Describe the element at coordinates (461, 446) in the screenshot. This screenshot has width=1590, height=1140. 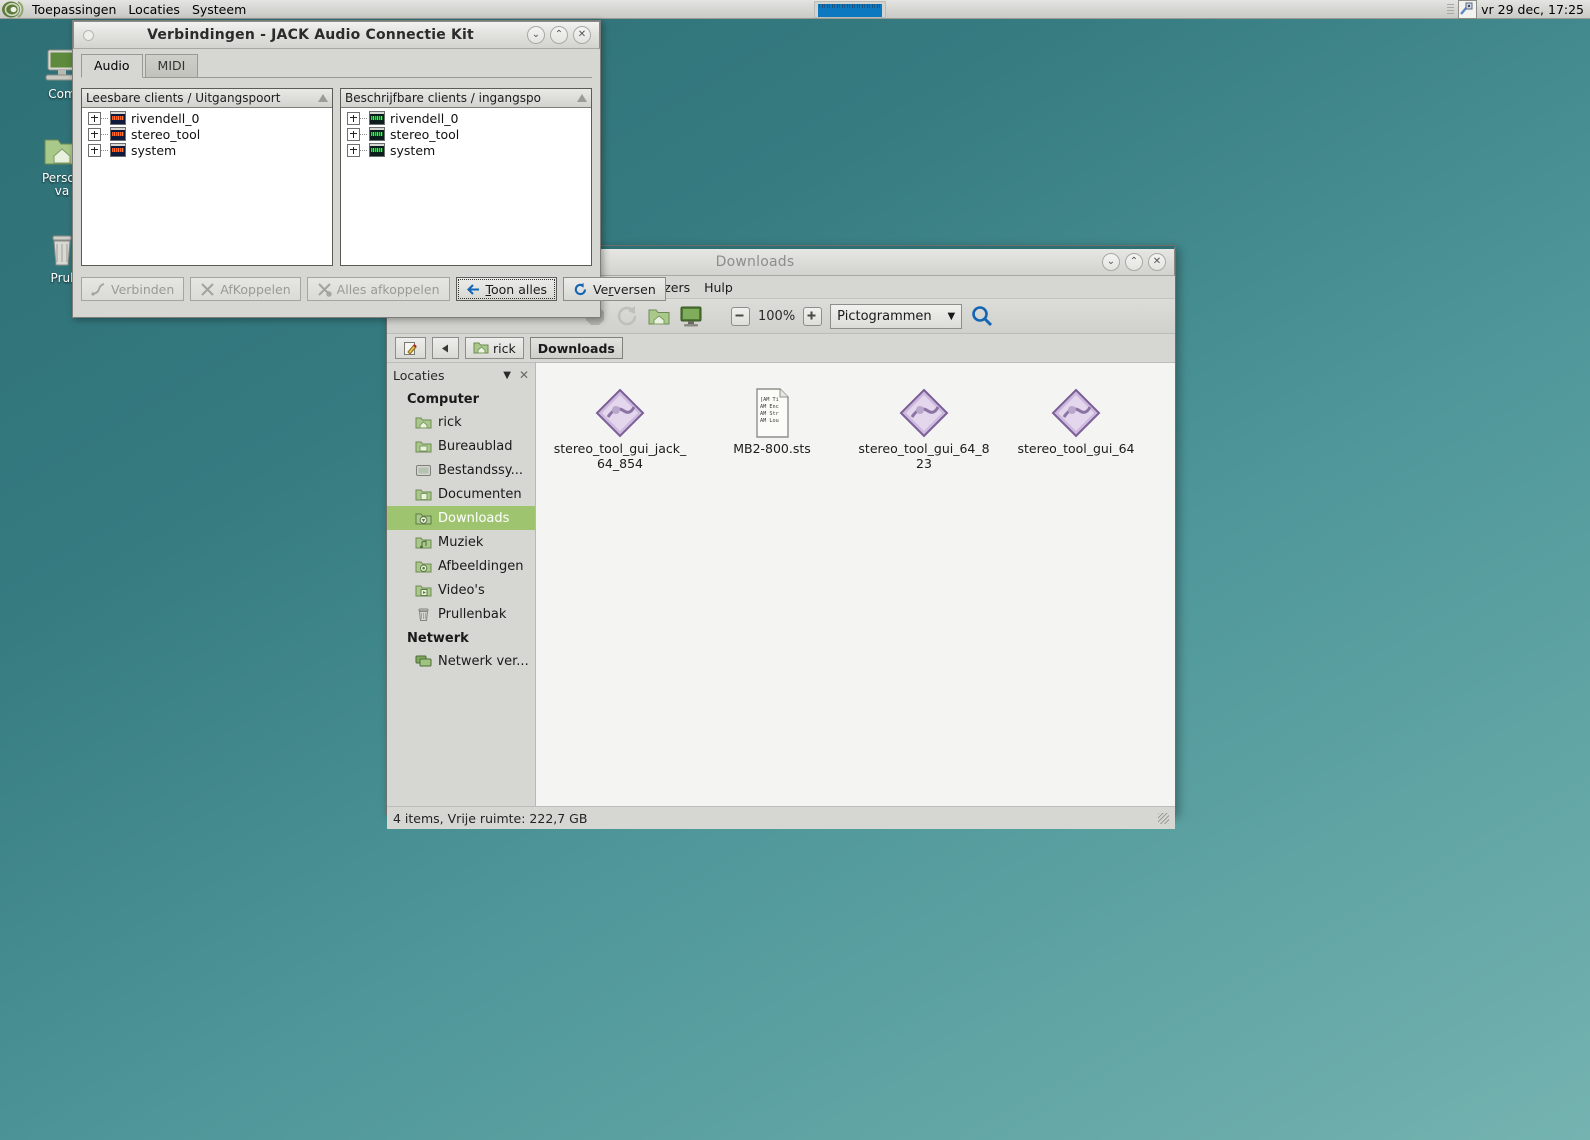
I see `sidebar-item-bureaublad: Bureaublad` at that location.